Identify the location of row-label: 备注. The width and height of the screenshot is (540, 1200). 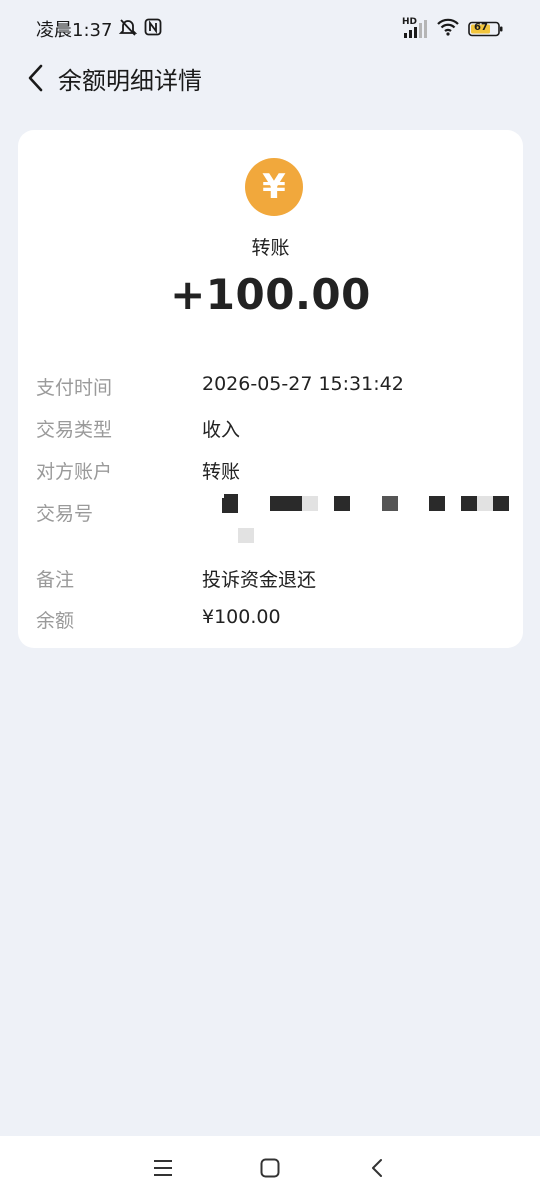
(55, 580).